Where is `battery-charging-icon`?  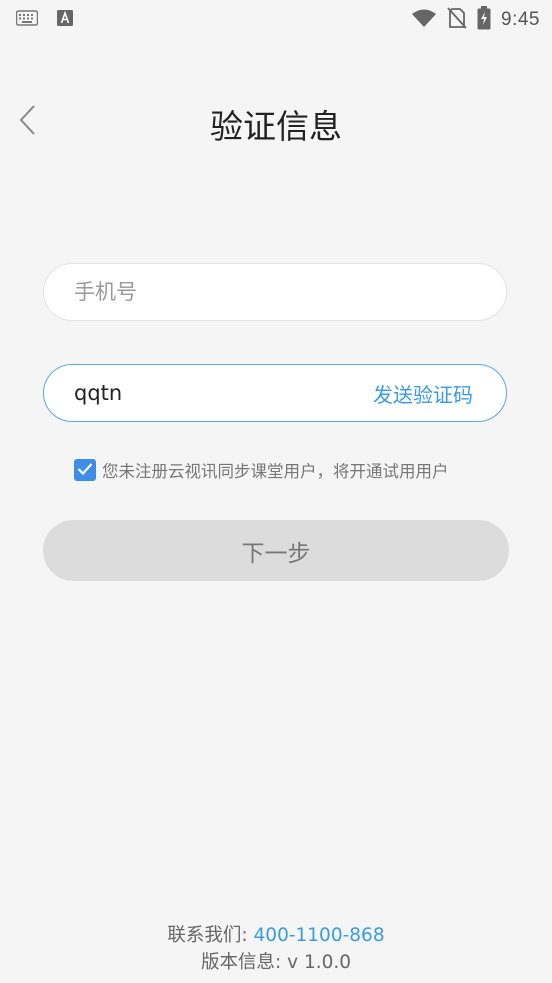 battery-charging-icon is located at coordinates (484, 20).